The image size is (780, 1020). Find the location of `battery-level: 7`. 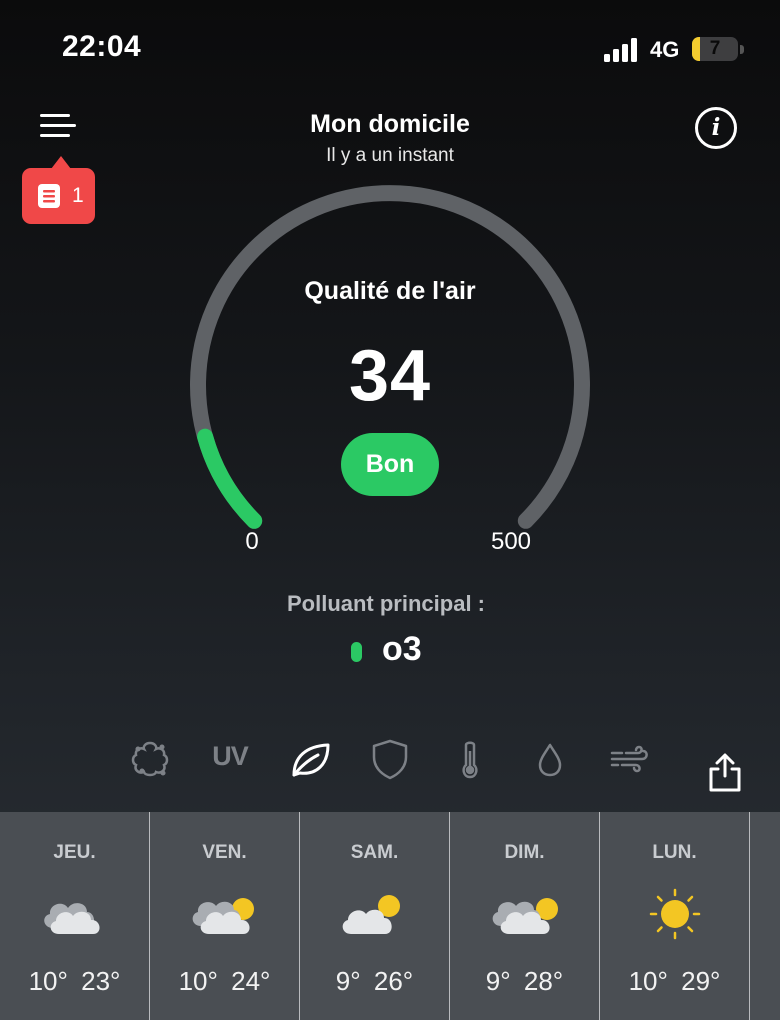

battery-level: 7 is located at coordinates (715, 48).